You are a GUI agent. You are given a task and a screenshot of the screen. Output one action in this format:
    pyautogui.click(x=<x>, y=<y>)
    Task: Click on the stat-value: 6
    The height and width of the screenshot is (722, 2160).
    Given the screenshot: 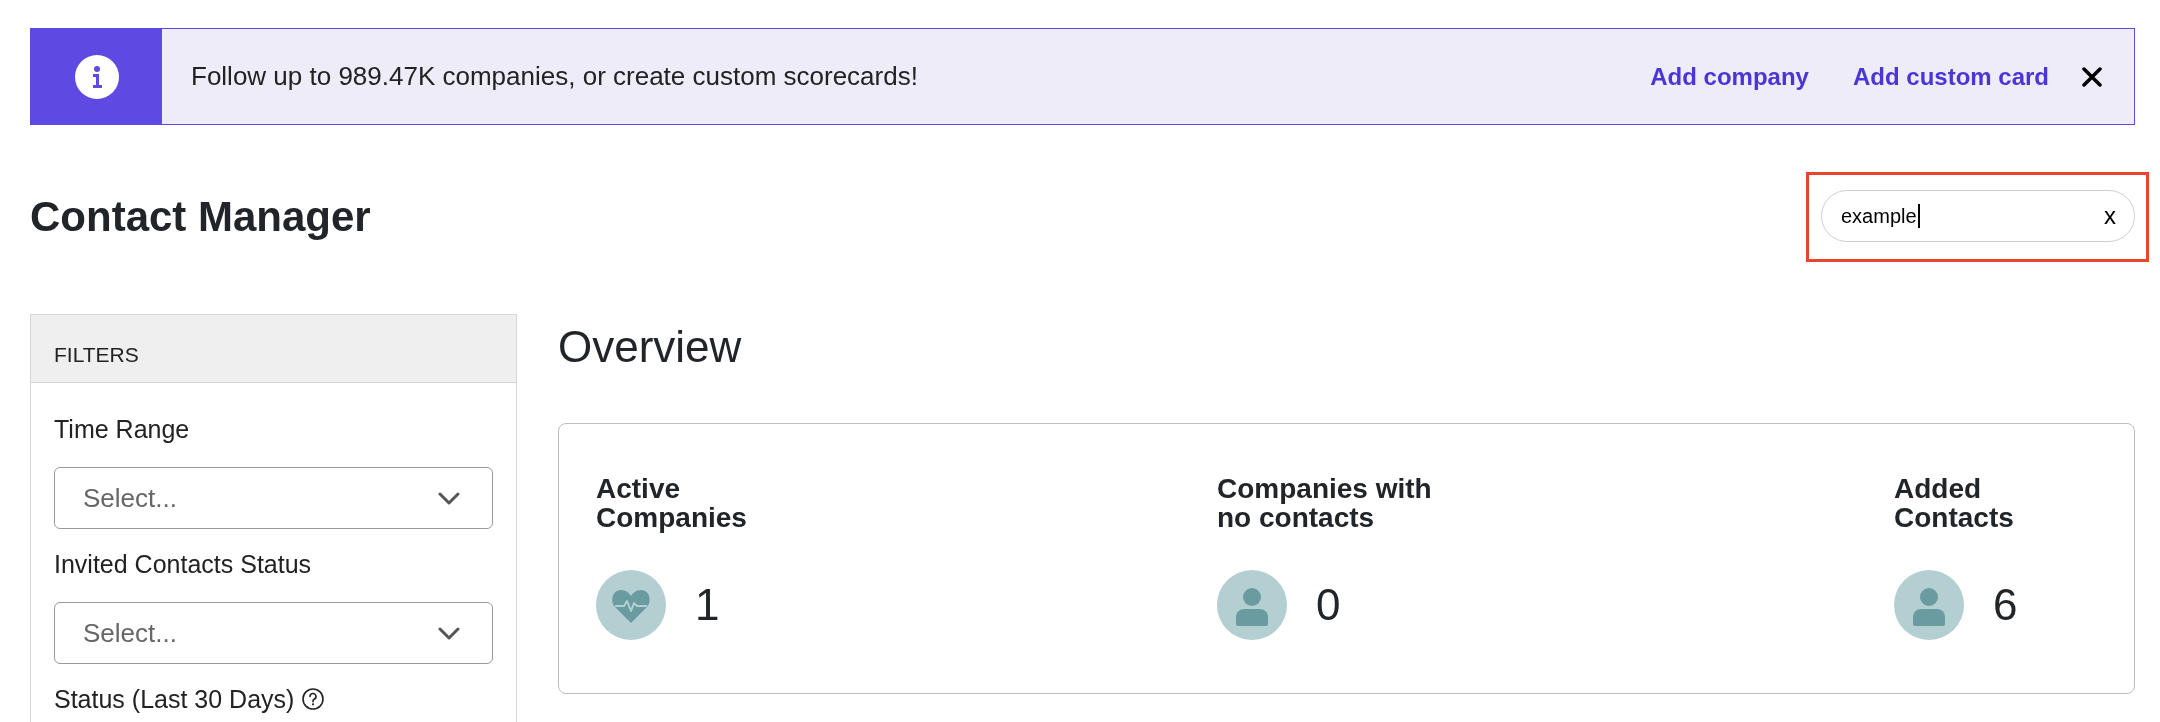 What is the action you would take?
    pyautogui.click(x=2005, y=605)
    